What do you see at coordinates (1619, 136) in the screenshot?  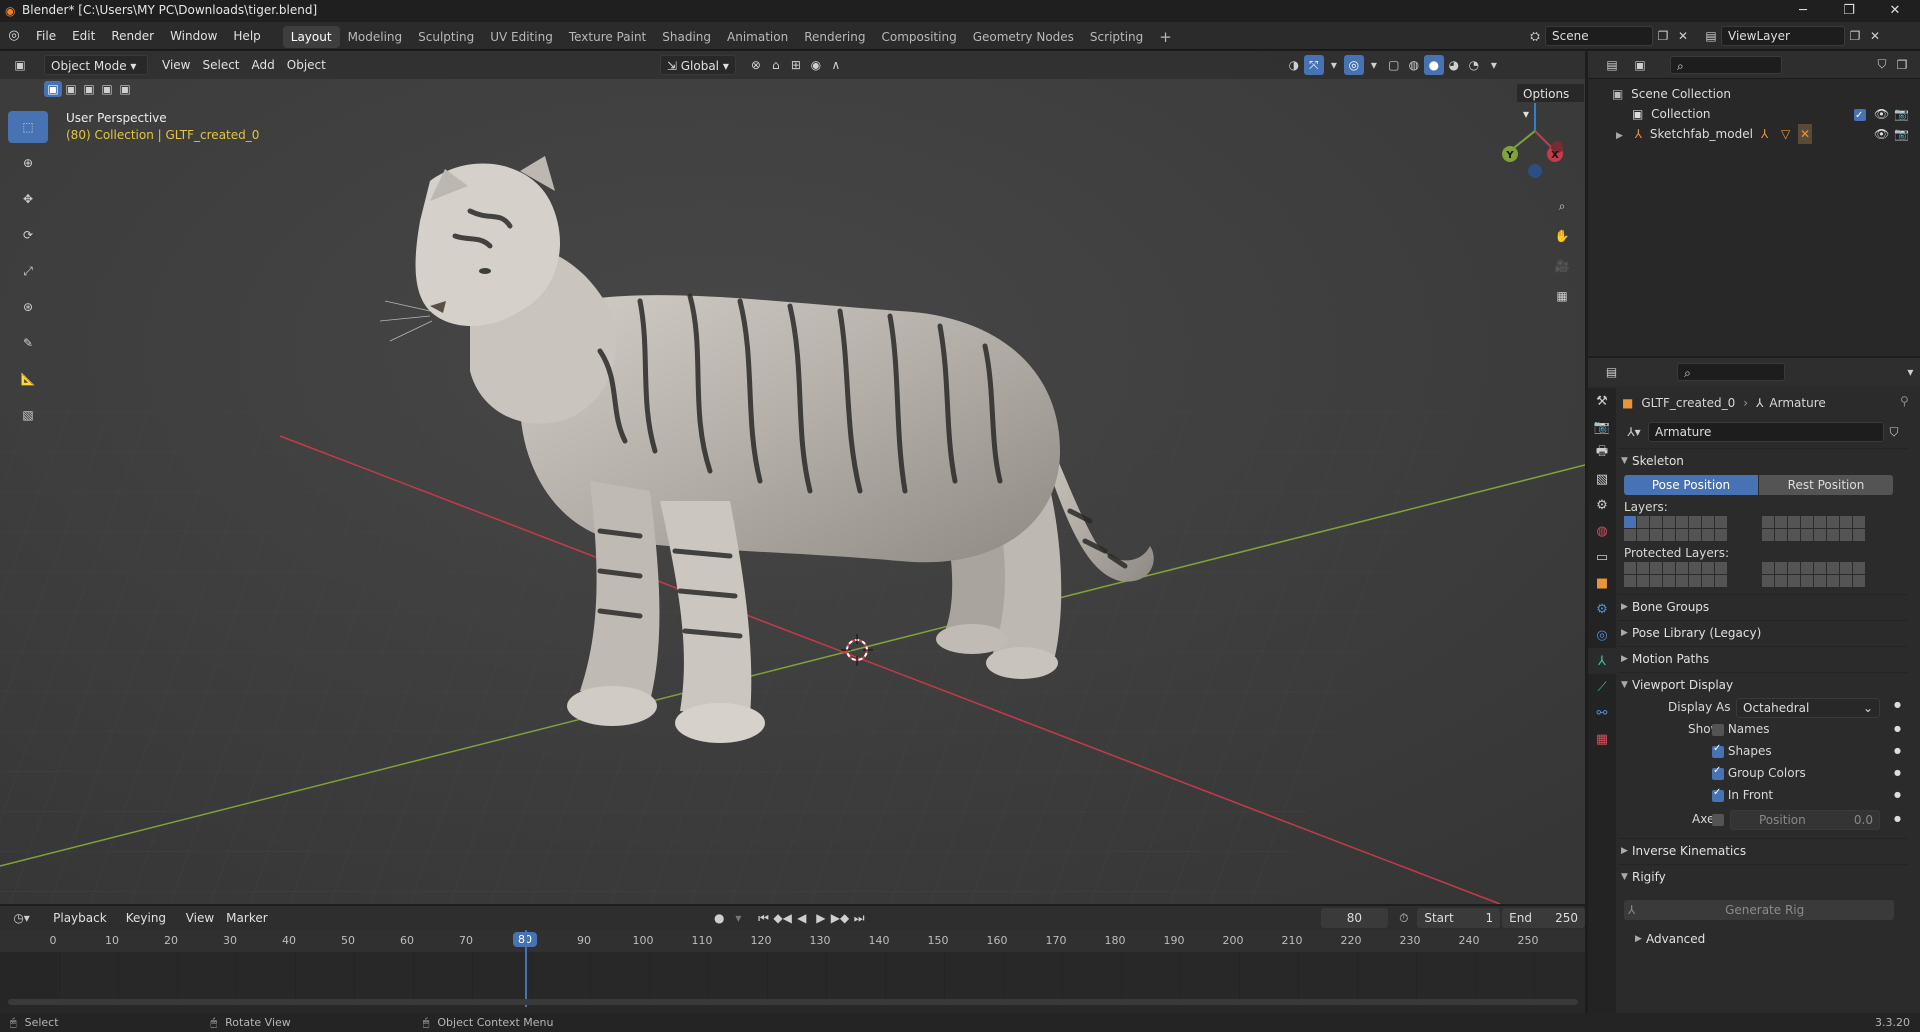 I see `expand-arrow-icon: ▶` at bounding box center [1619, 136].